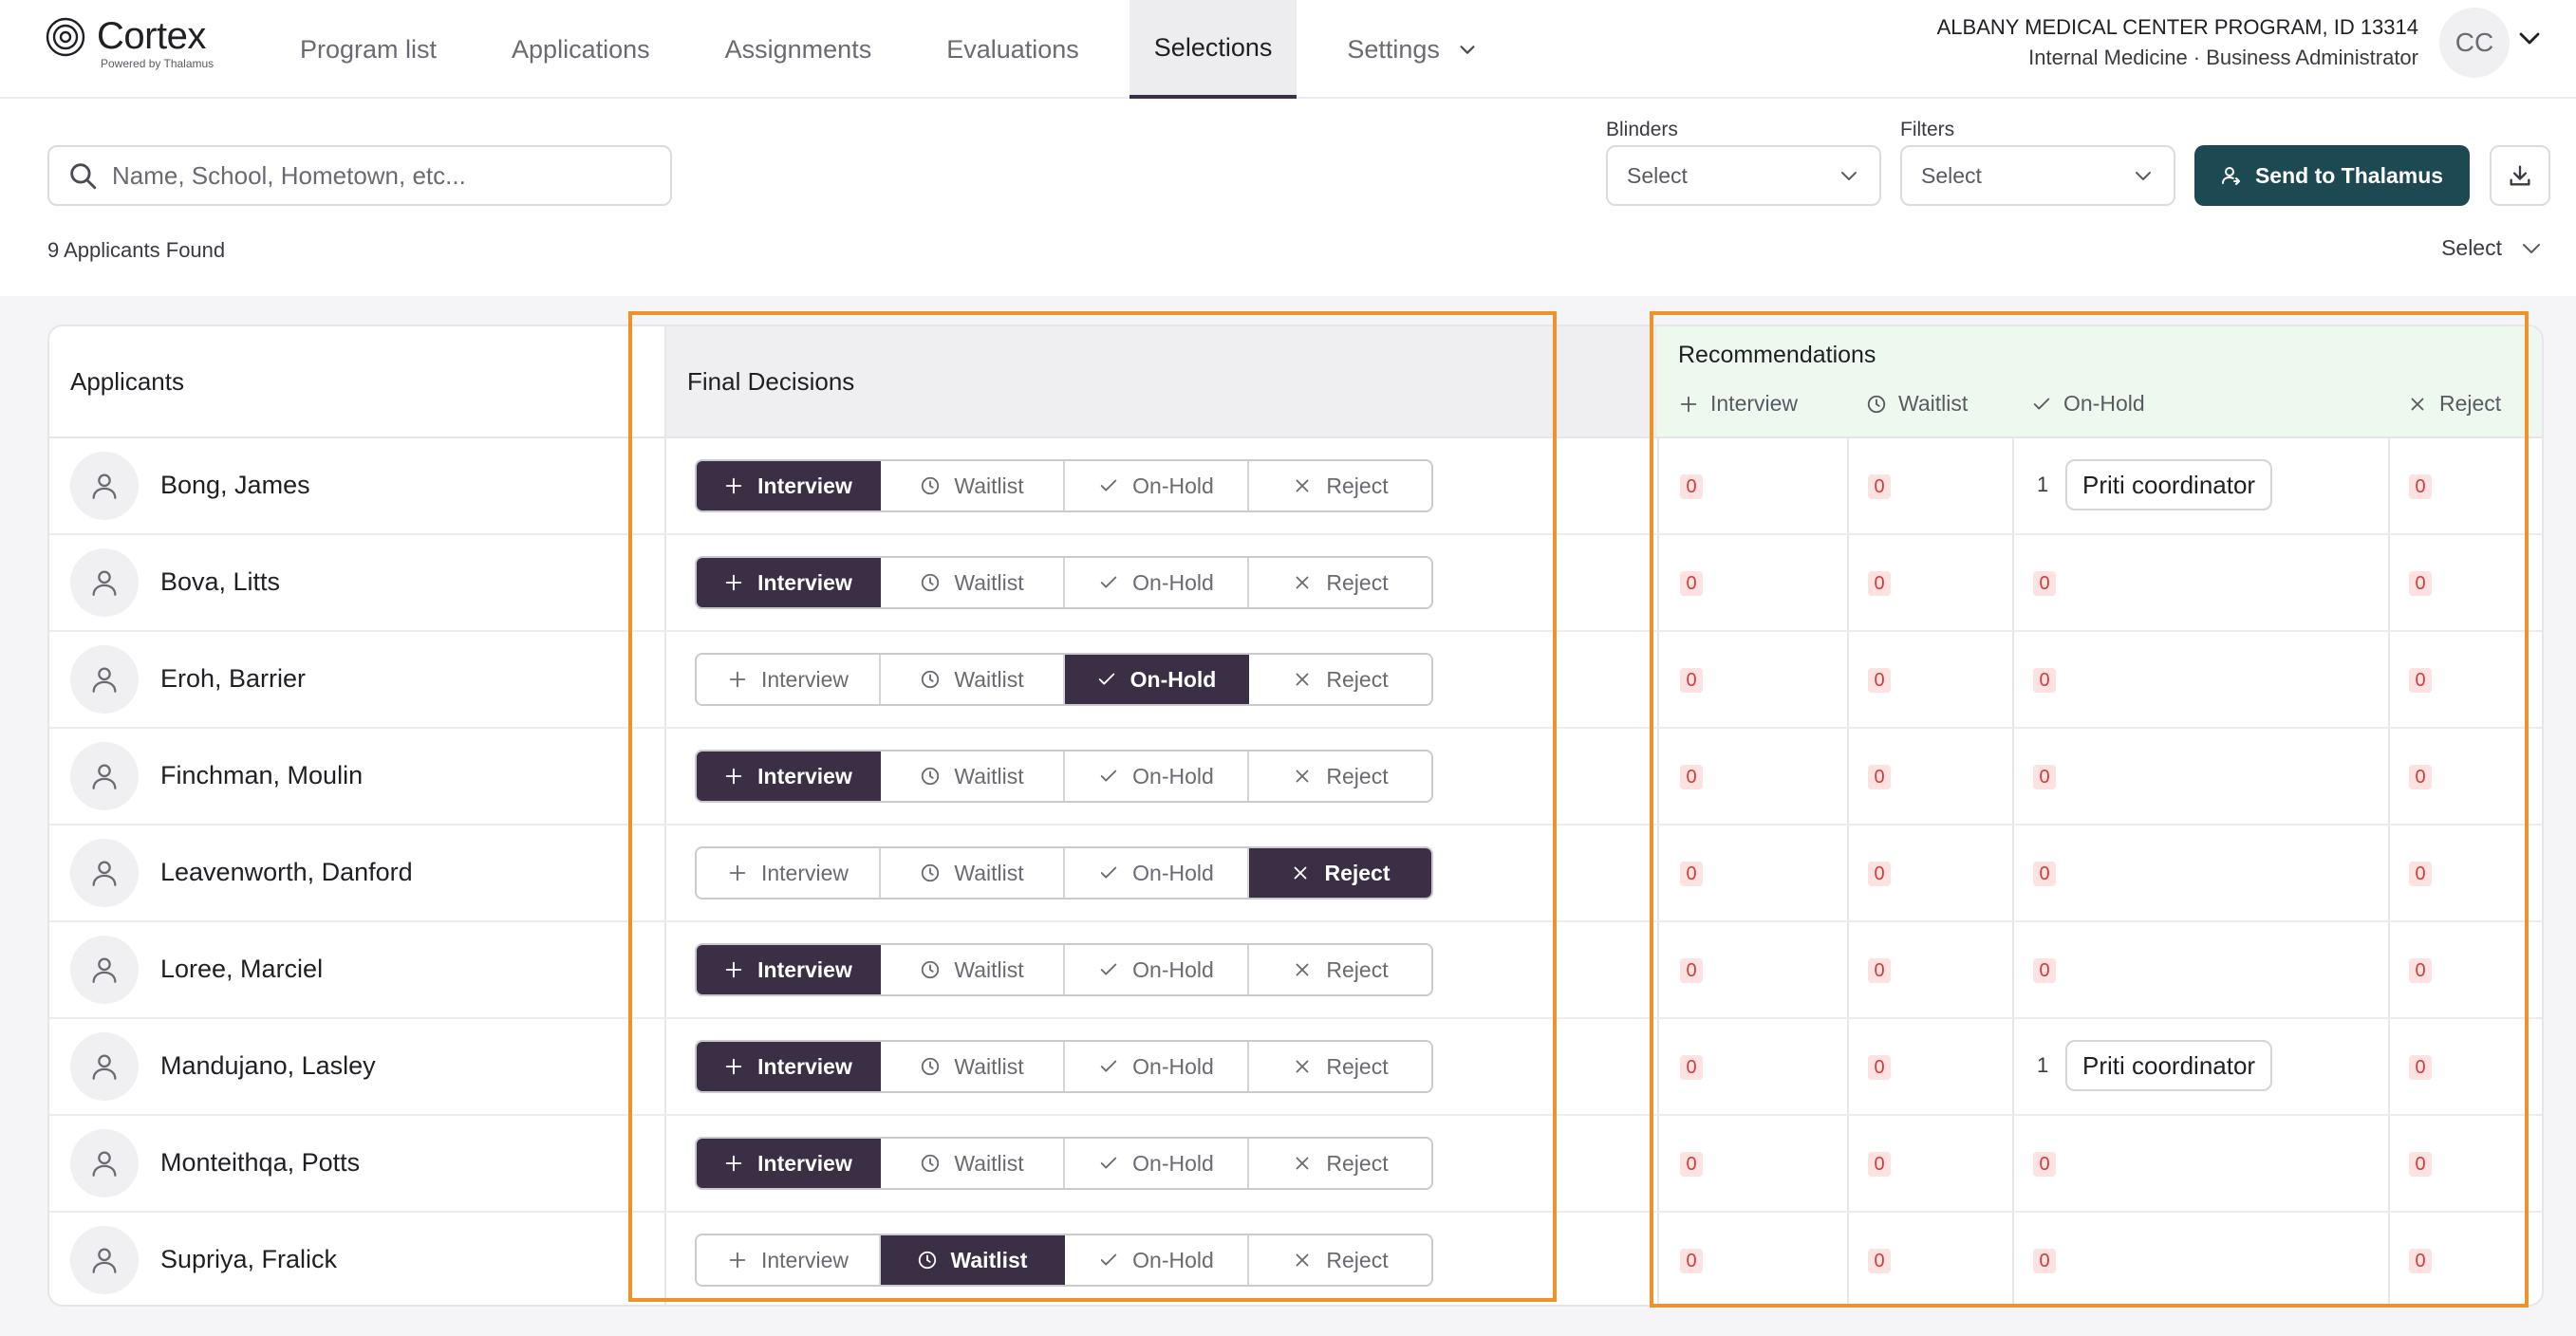 The height and width of the screenshot is (1336, 2576). Describe the element at coordinates (2332, 176) in the screenshot. I see `send-to-thalamus-button: Send to Thalamus` at that location.